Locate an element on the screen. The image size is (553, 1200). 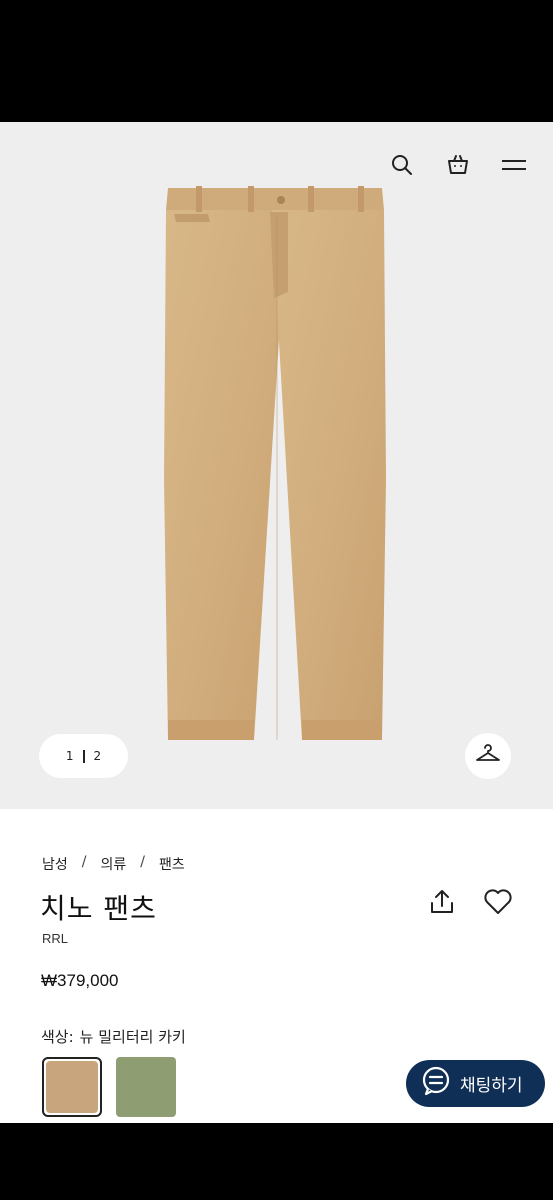
chat-icon is located at coordinates (436, 1083).